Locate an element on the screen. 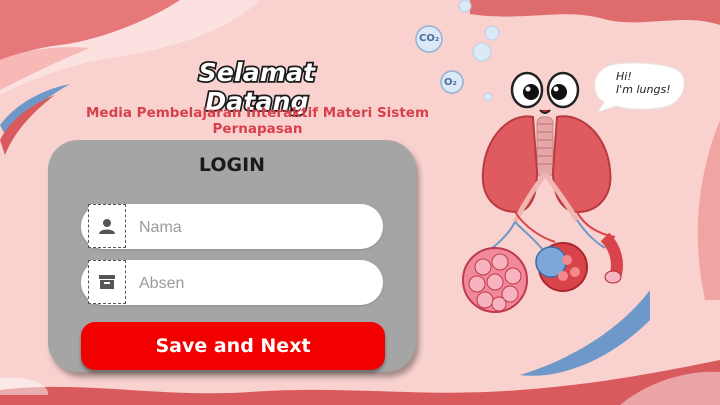 The image size is (720, 405). lungs-illustration is located at coordinates (542, 192).